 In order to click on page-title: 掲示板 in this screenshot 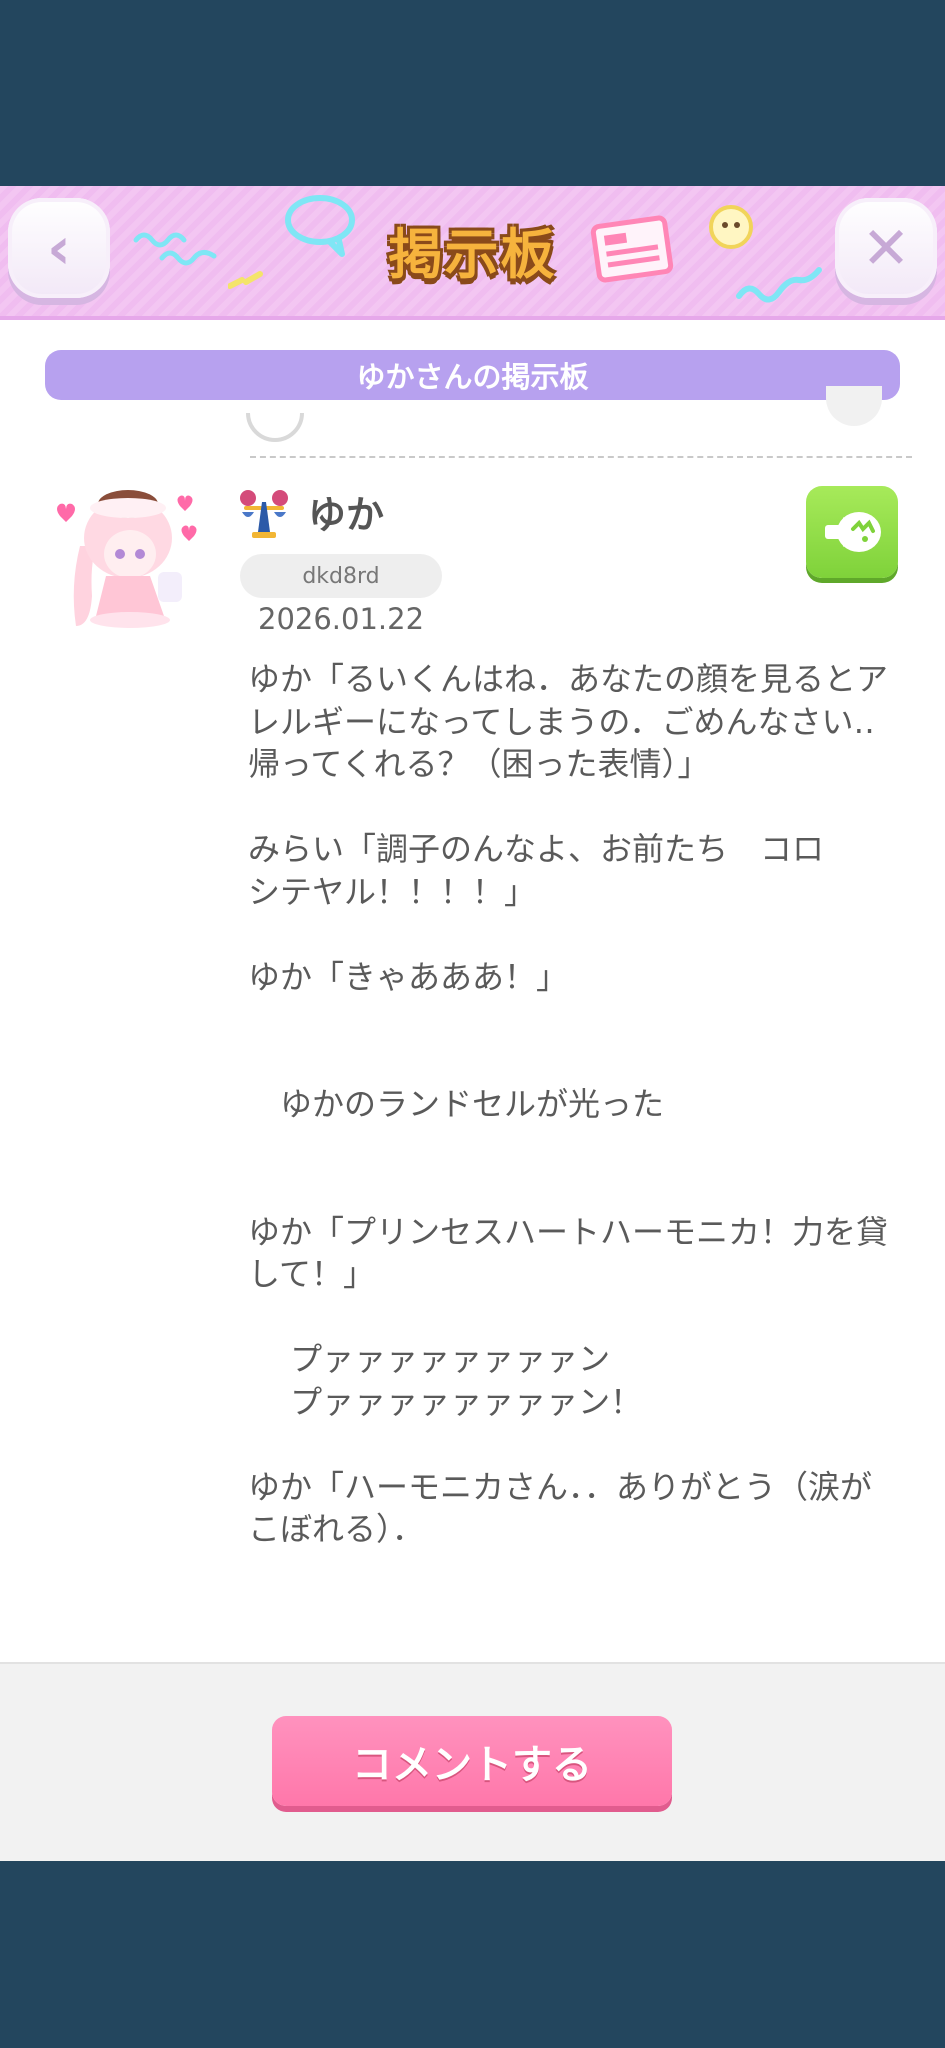, I will do `click(472, 254)`.